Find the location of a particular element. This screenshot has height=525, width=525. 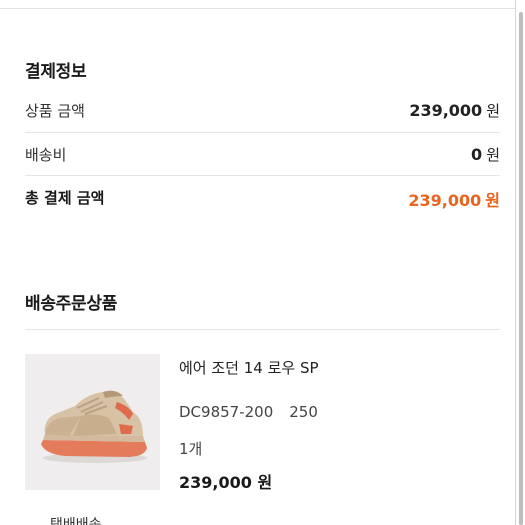

total-amount-value: 239,000 원 is located at coordinates (454, 199).